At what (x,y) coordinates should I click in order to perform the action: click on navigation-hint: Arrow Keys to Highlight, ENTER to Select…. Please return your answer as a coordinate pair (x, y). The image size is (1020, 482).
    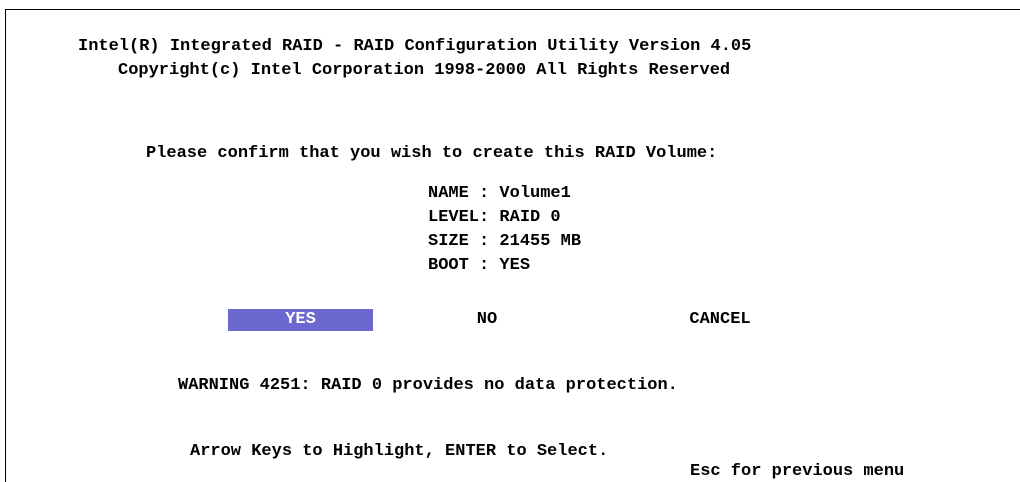
    Looking at the image, I should click on (399, 451).